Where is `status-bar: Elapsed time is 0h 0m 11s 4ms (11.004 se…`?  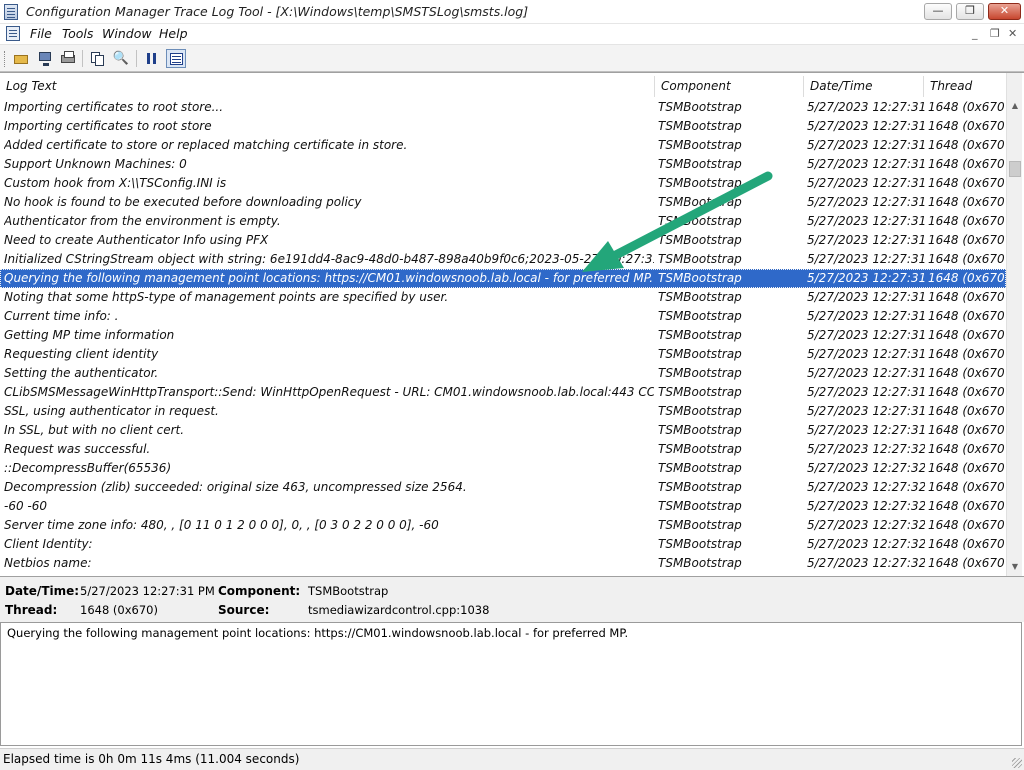 status-bar: Elapsed time is 0h 0m 11s 4ms (11.004 se… is located at coordinates (512, 759).